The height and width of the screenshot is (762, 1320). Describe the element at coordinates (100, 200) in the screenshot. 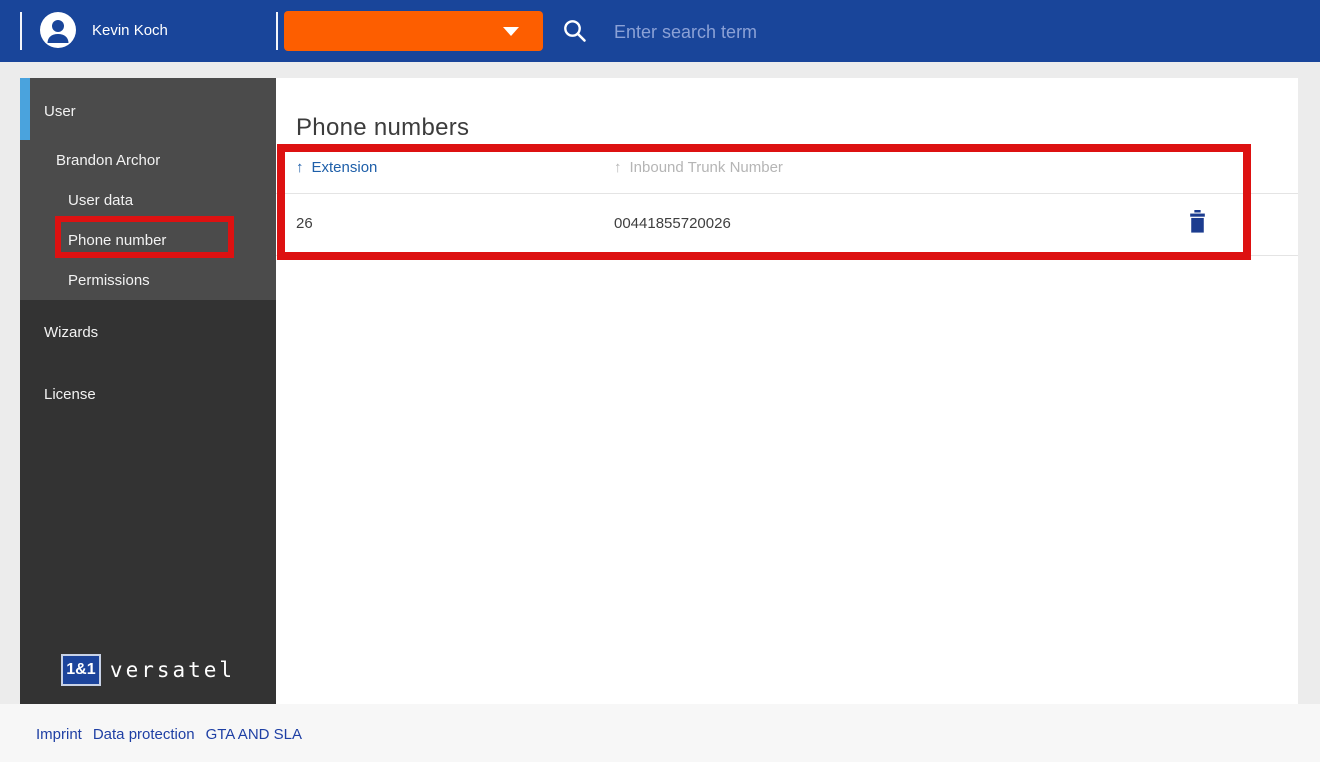

I see `sidebar-item-user-data: User data` at that location.